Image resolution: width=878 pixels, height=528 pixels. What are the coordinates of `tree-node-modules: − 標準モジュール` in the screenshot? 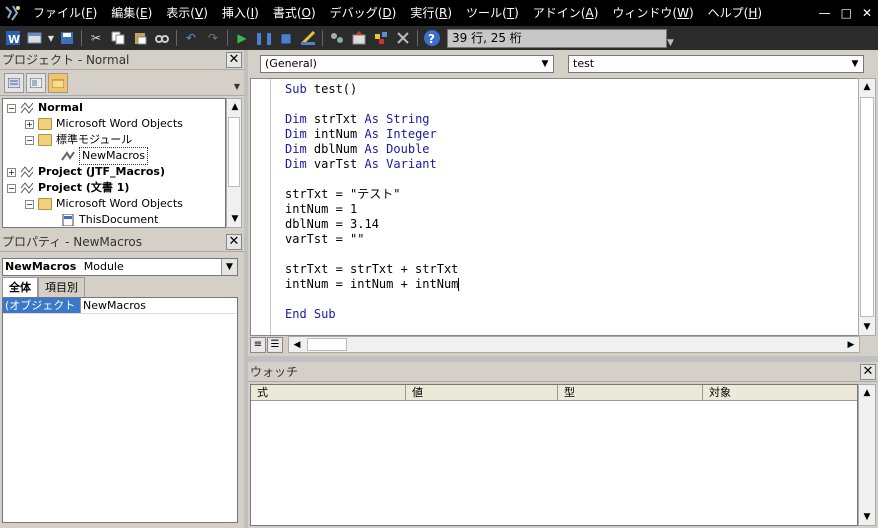 It's located at (78, 140).